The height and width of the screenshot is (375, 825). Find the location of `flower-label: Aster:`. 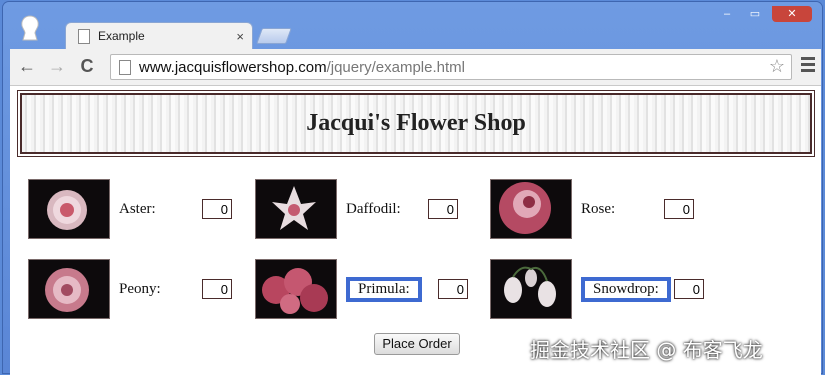

flower-label: Aster: is located at coordinates (137, 208).